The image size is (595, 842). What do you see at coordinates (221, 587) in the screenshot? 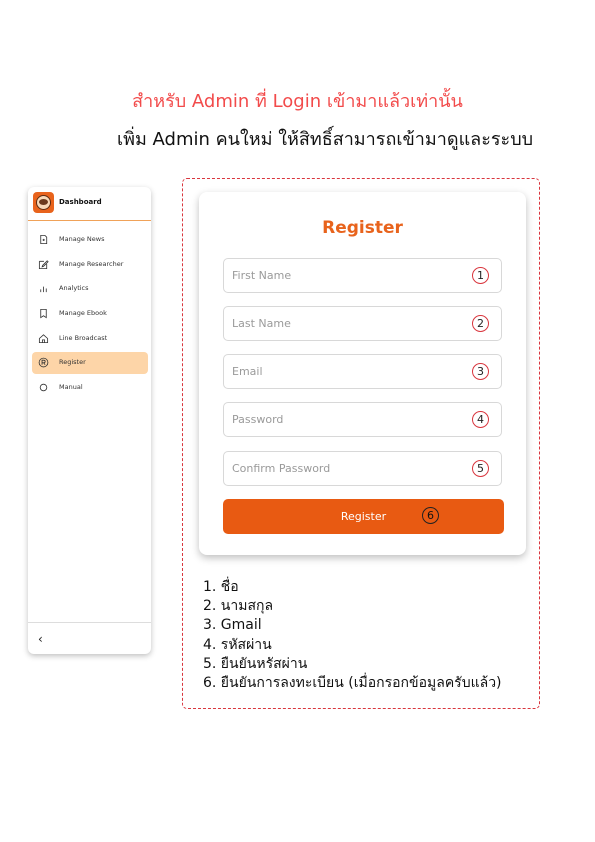
I see `list-item: 1. ชื่อ` at bounding box center [221, 587].